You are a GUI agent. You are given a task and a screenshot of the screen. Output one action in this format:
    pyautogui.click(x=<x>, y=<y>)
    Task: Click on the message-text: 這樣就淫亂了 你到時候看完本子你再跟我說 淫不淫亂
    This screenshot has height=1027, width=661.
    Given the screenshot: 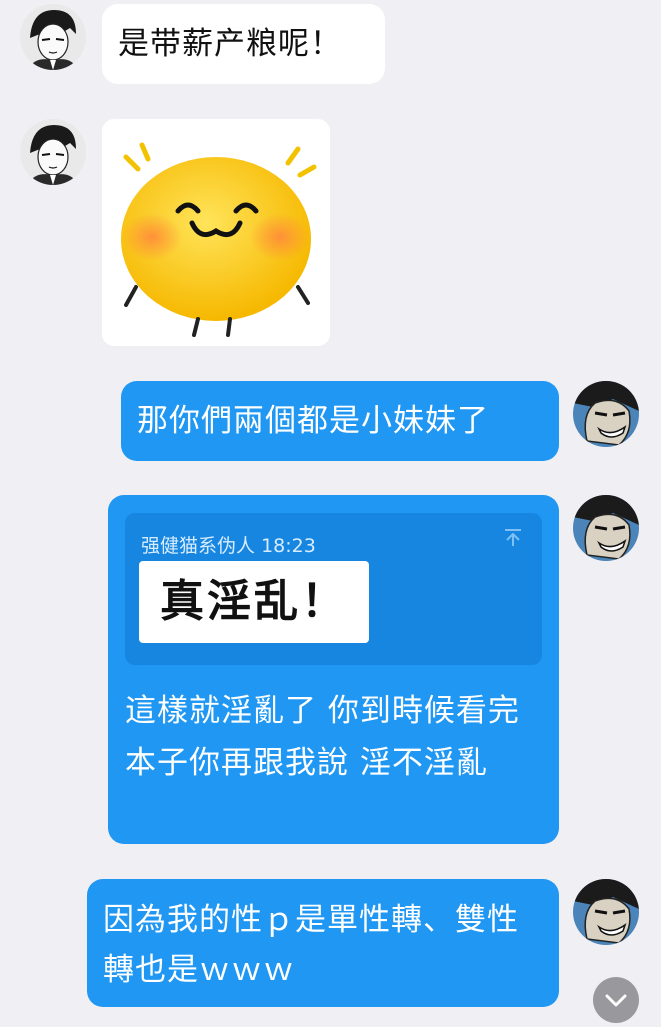 What is the action you would take?
    pyautogui.click(x=322, y=737)
    